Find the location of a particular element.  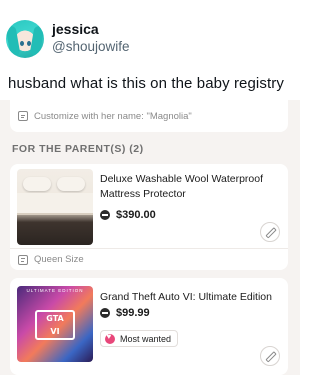

most-wanted-badge: Most wanted is located at coordinates (139, 338).